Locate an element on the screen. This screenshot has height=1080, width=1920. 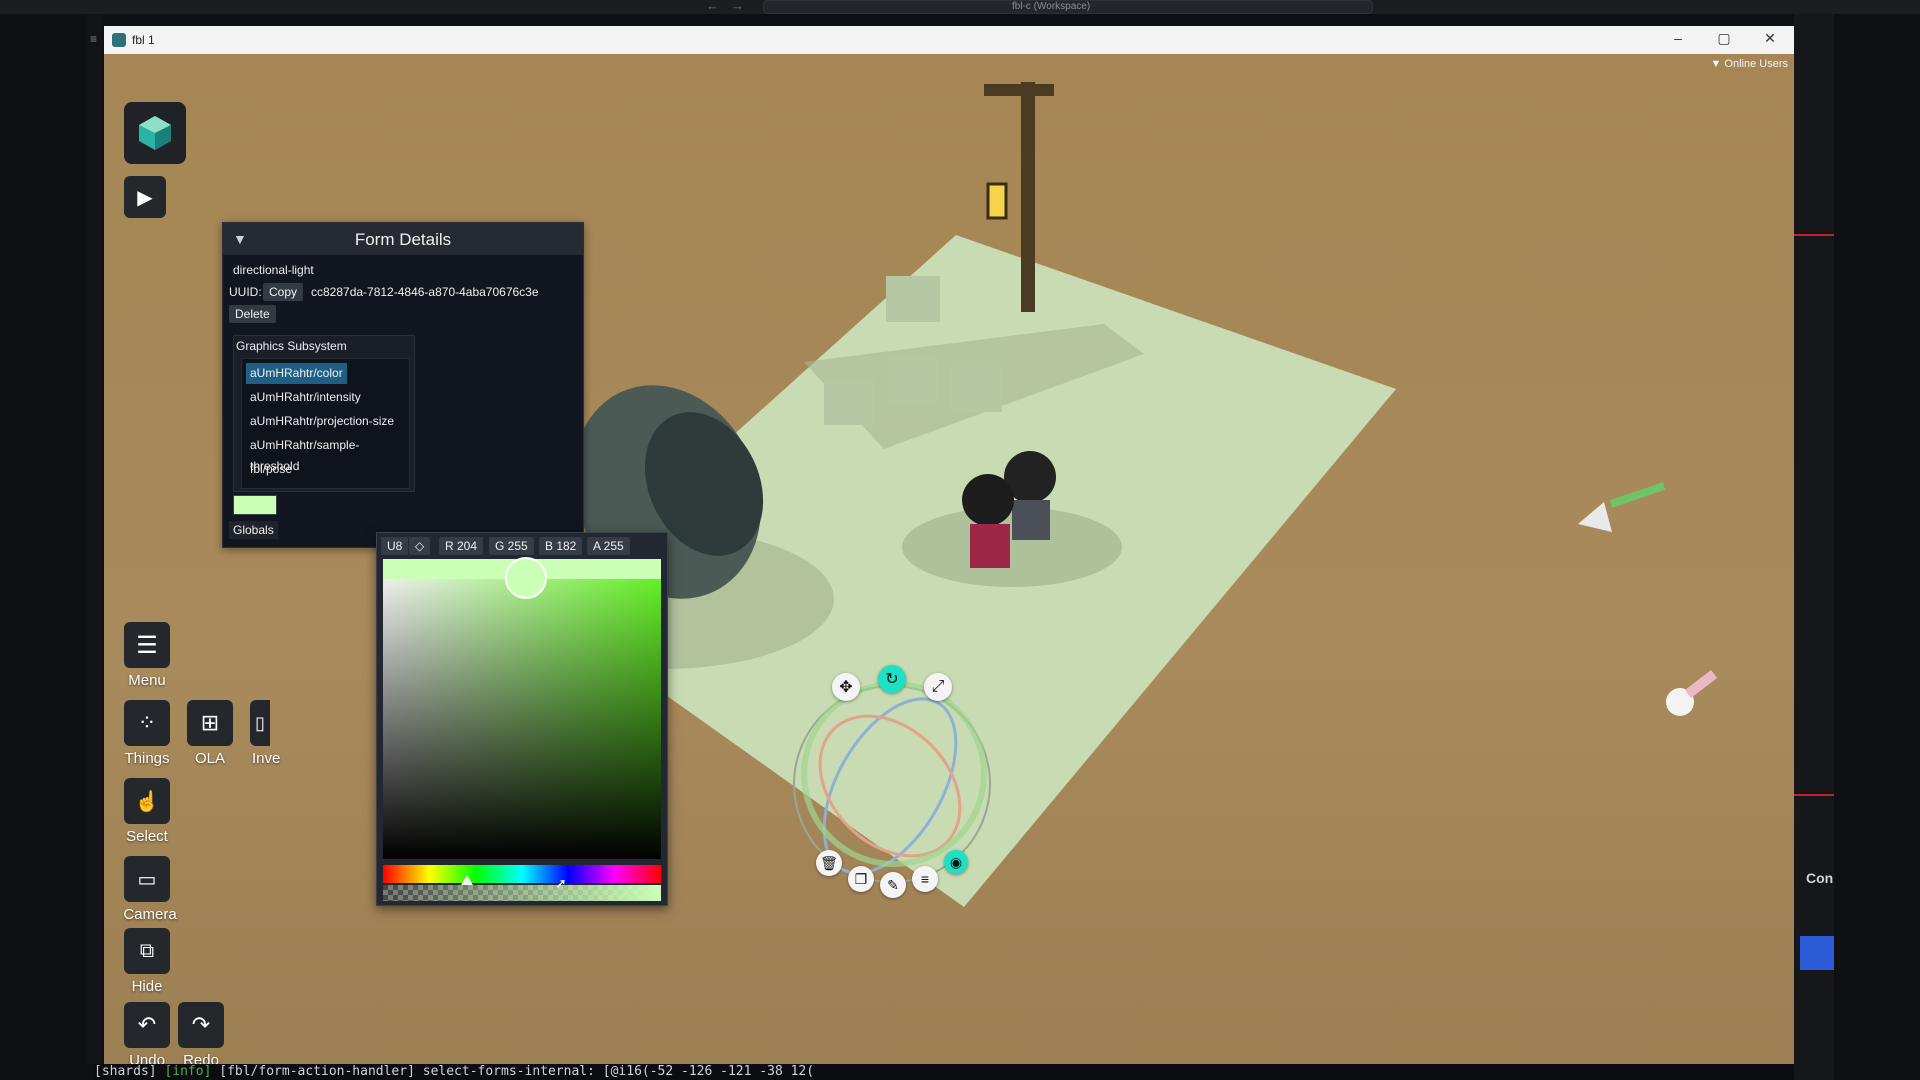
alpha-slider is located at coordinates (522, 893).